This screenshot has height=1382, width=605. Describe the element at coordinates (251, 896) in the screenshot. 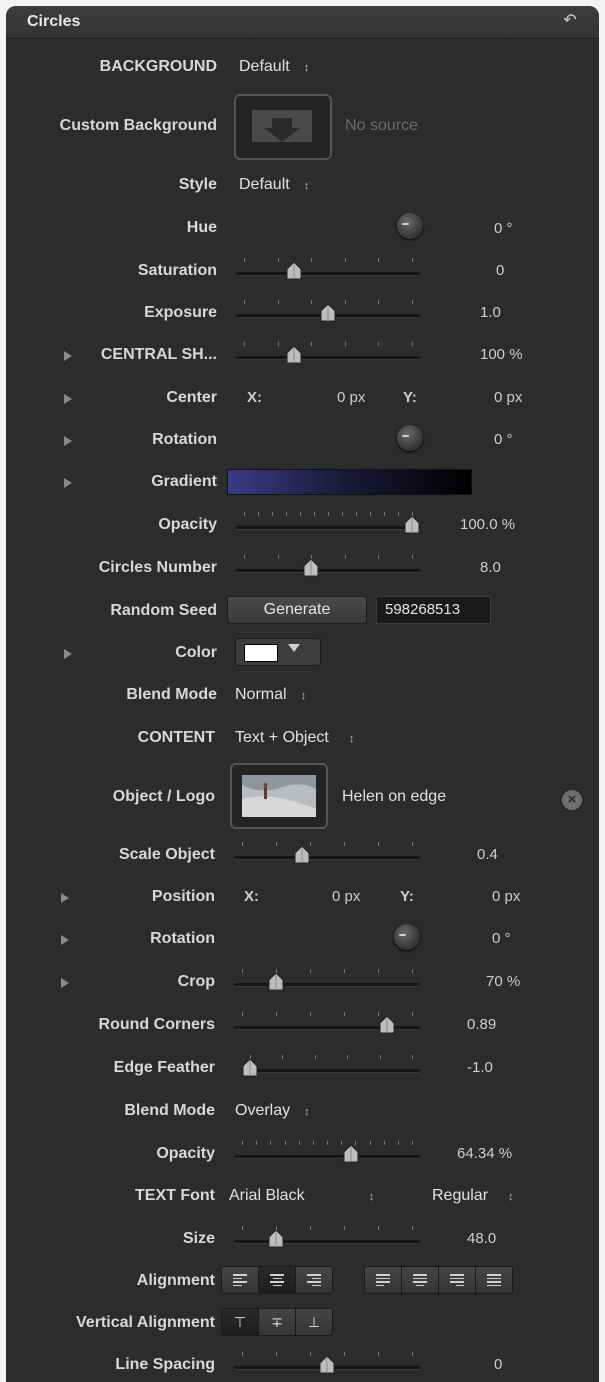

I see `position-x-label: X:` at that location.